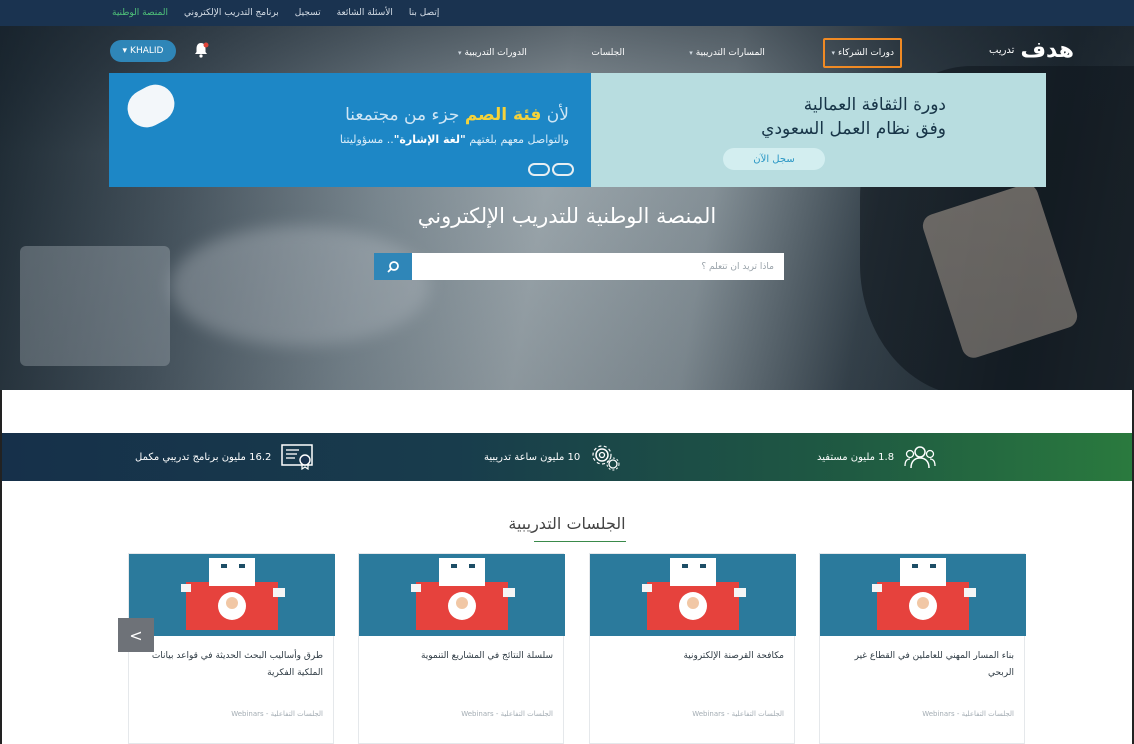 The width and height of the screenshot is (1134, 744). I want to click on banner-text: .. مسؤوليتنا, so click(366, 139).